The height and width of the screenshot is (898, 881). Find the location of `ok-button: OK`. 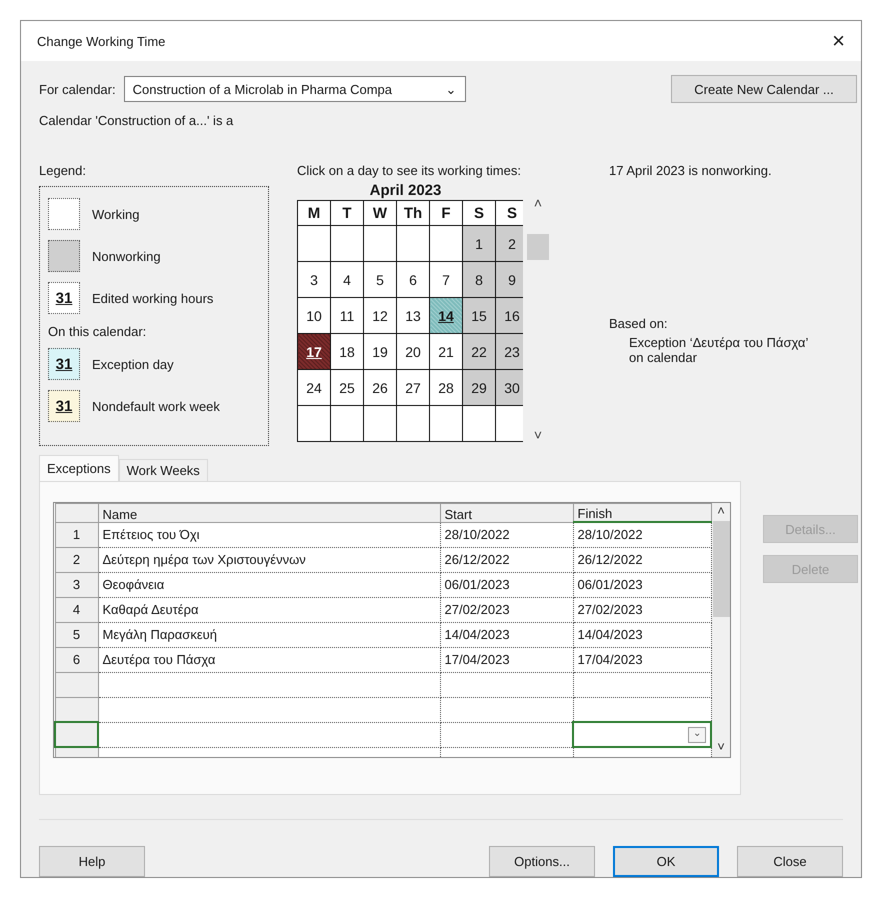

ok-button: OK is located at coordinates (666, 861).